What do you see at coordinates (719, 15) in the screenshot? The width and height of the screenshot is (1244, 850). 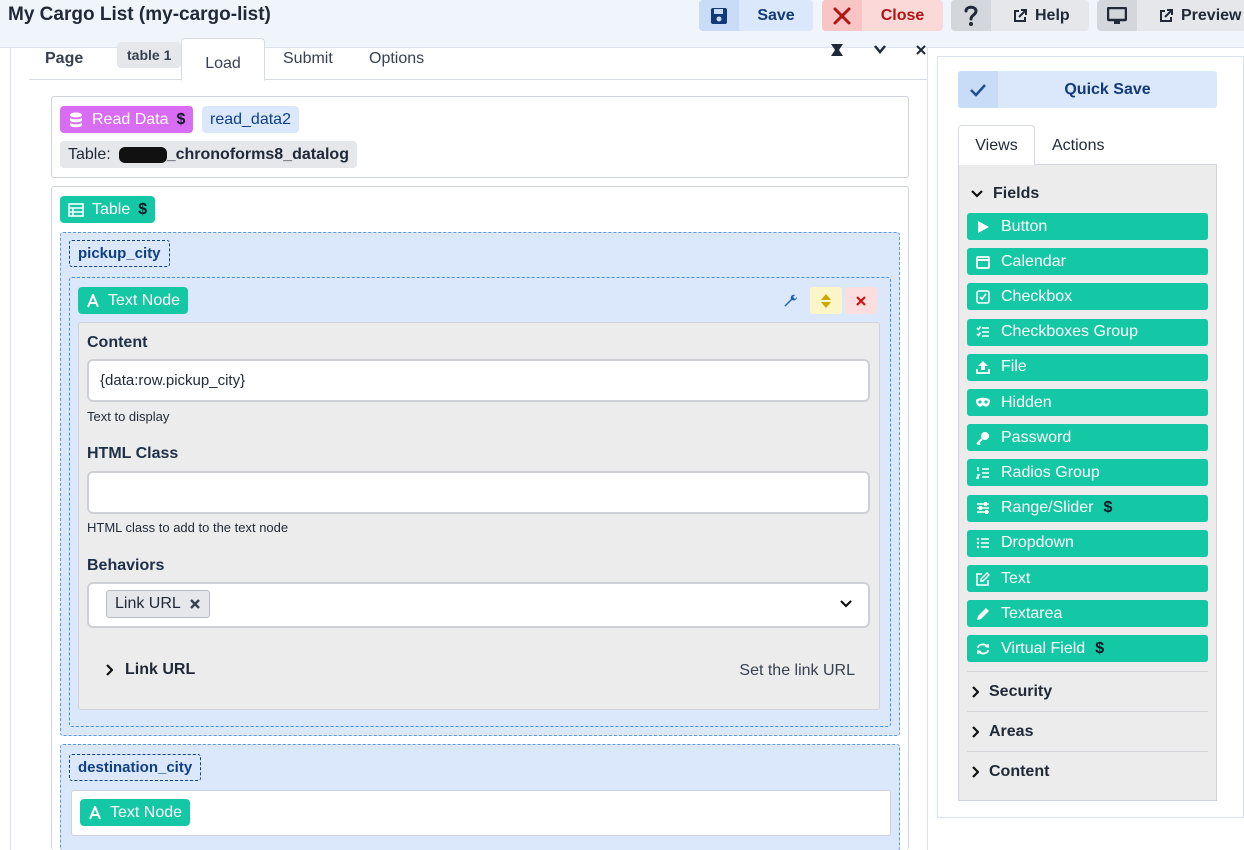 I see `floppy-disk-icon` at bounding box center [719, 15].